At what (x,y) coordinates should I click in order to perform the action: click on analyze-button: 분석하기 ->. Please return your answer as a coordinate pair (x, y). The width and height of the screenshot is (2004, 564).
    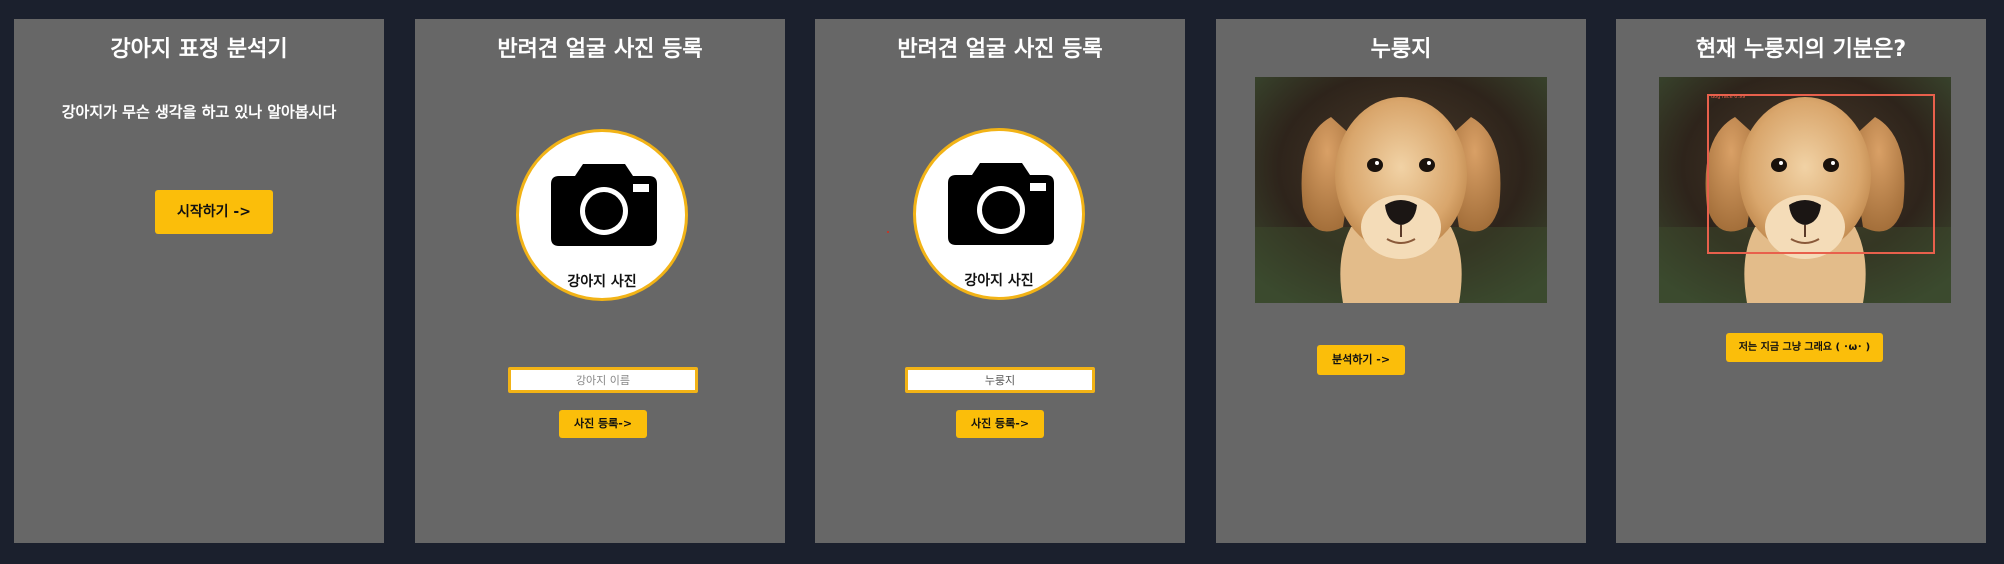
    Looking at the image, I should click on (1361, 360).